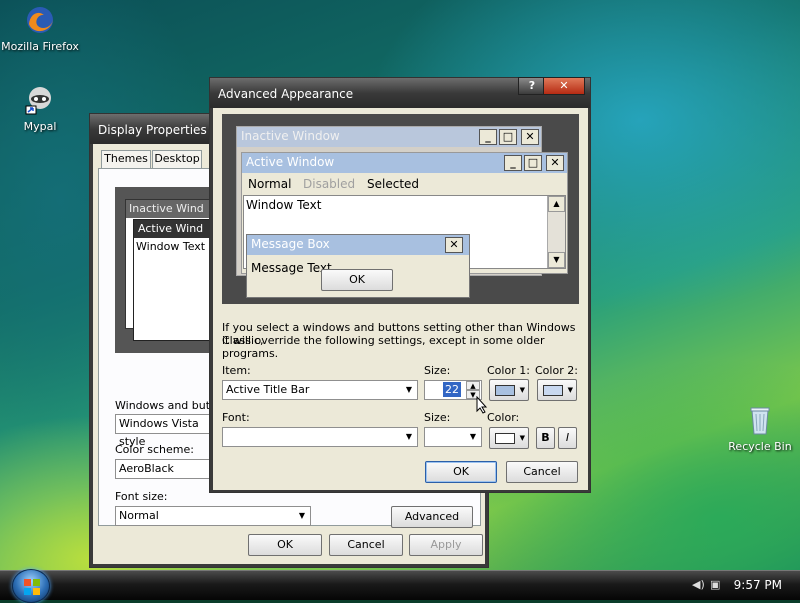 The height and width of the screenshot is (603, 800). Describe the element at coordinates (556, 370) in the screenshot. I see `color2-label: Color 2:` at that location.